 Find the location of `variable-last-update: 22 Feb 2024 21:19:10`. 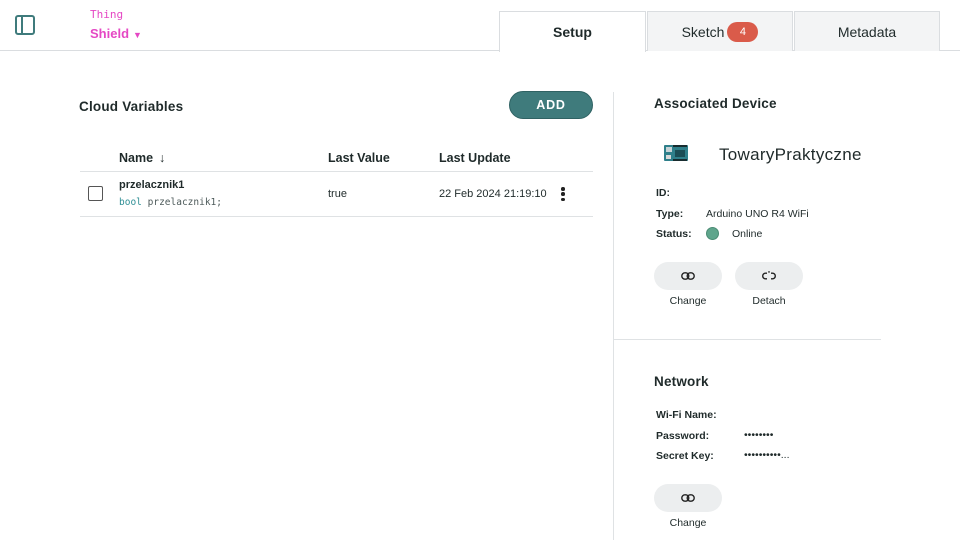

variable-last-update: 22 Feb 2024 21:19:10 is located at coordinates (493, 194).